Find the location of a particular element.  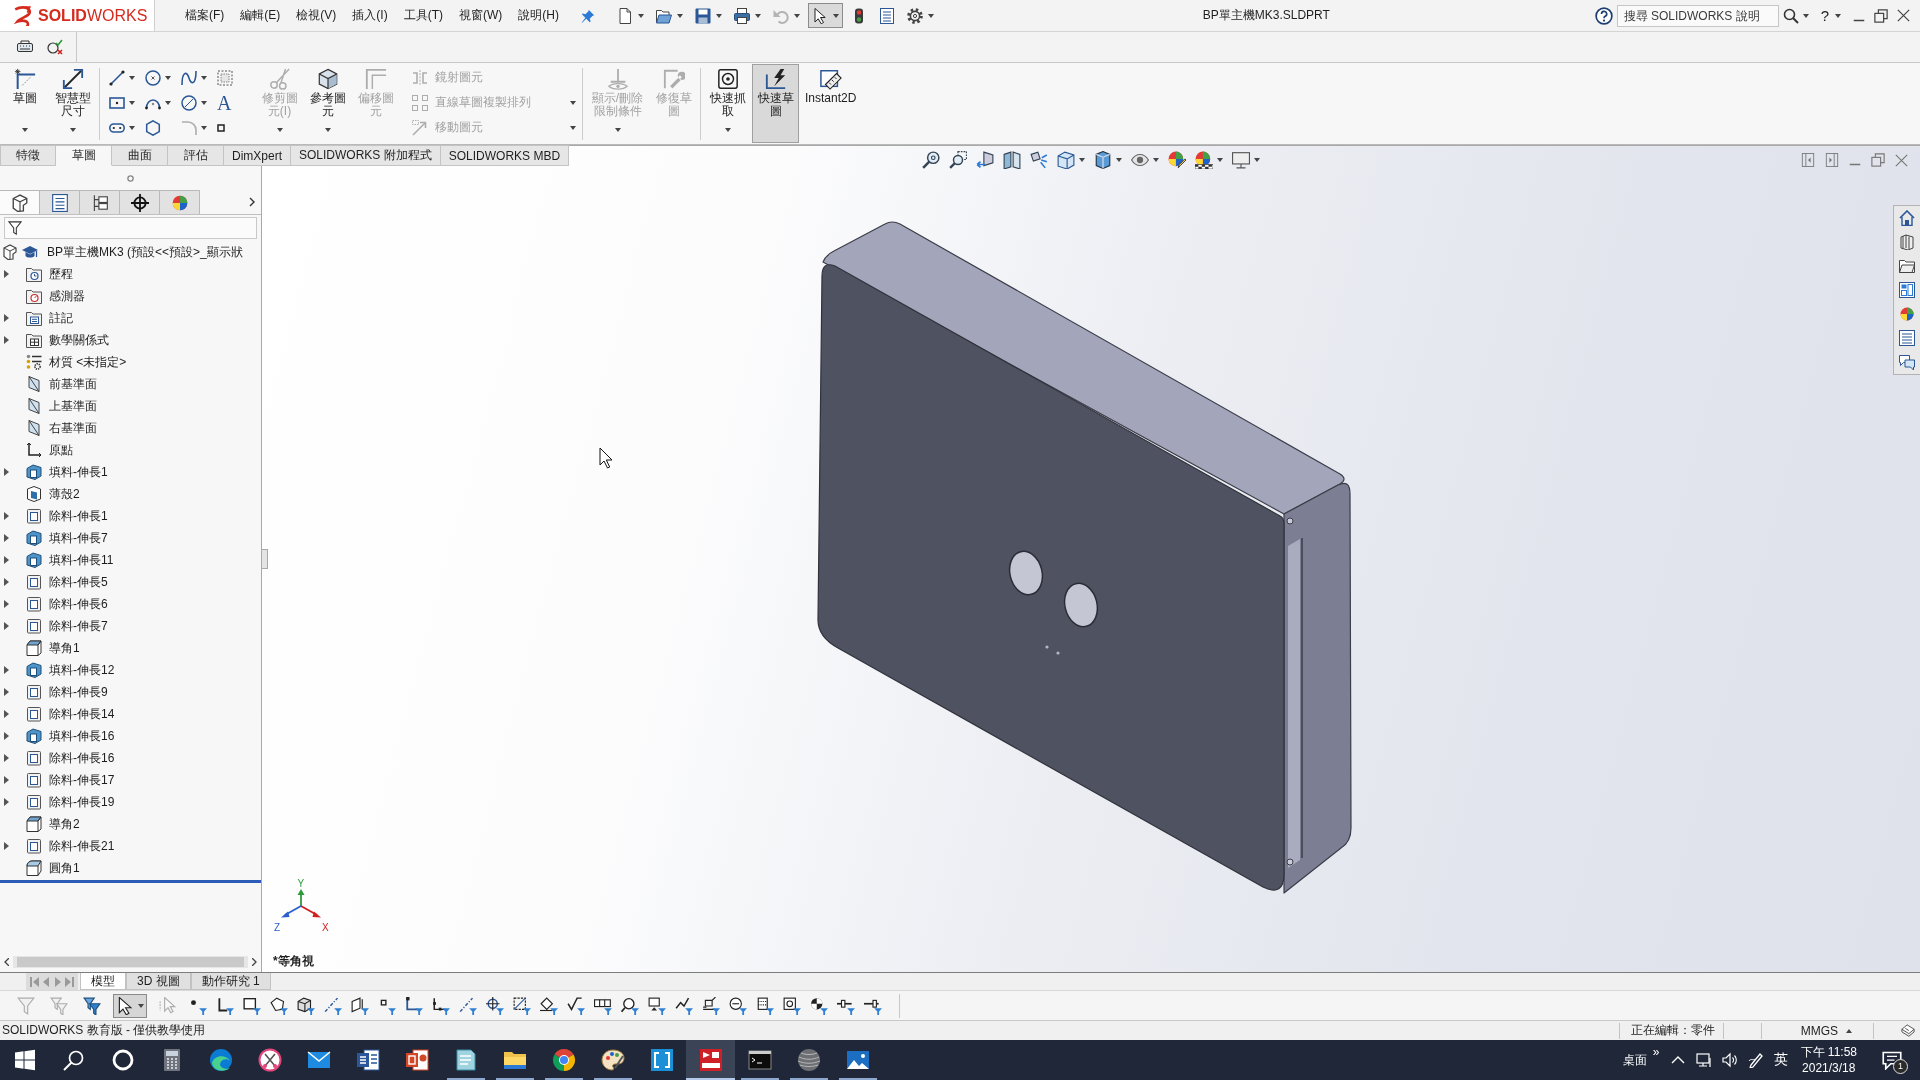

quick-snaps-button: 快速抓取 is located at coordinates (727, 103).